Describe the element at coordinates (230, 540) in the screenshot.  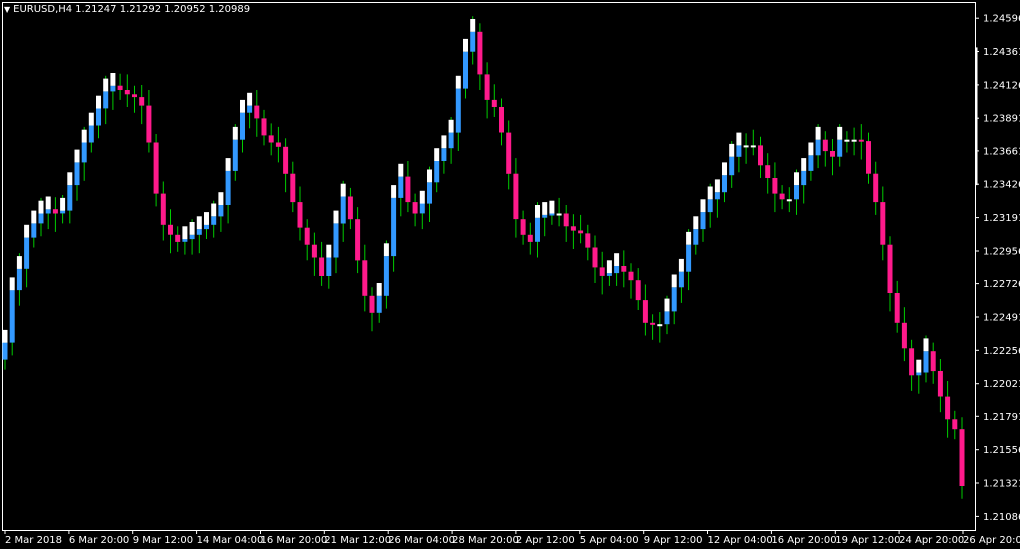
I see `x-tick-label: 14 Mar 04:00` at that location.